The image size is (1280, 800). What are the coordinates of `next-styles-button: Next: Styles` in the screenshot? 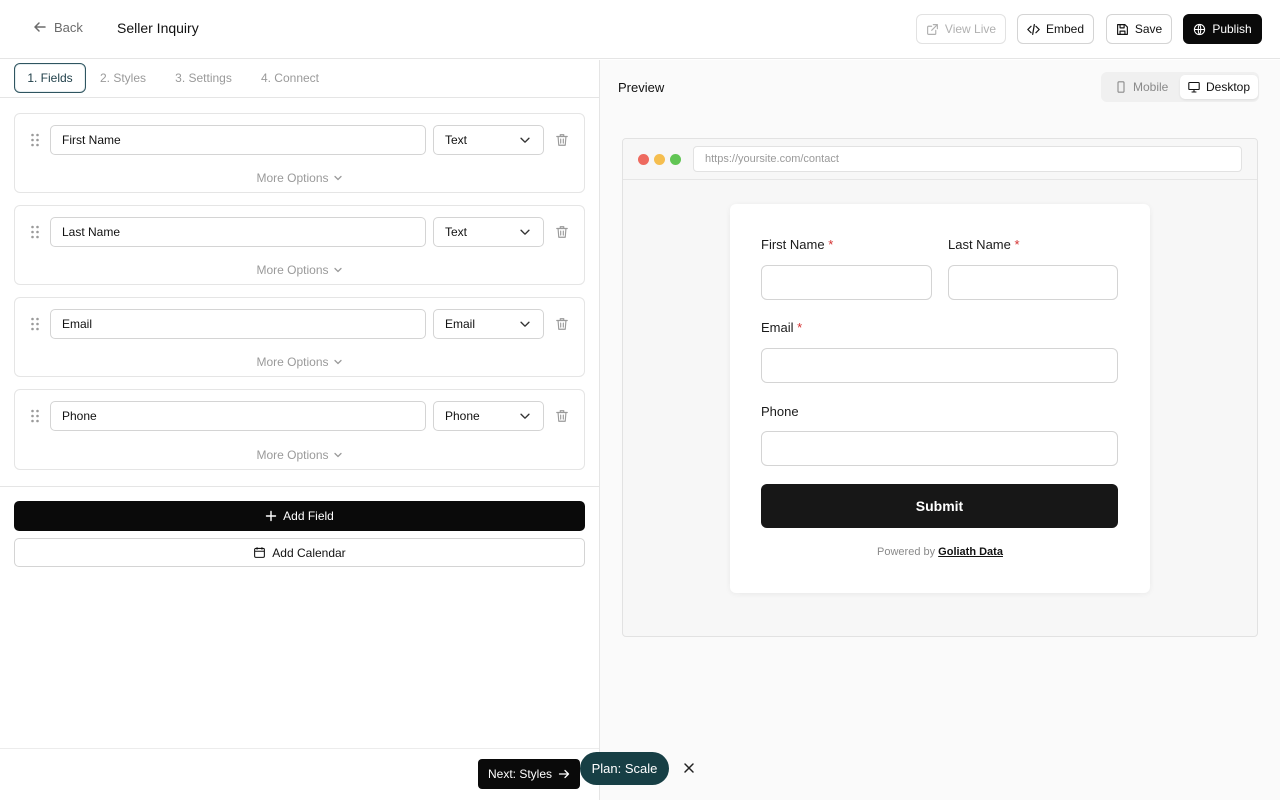 It's located at (529, 774).